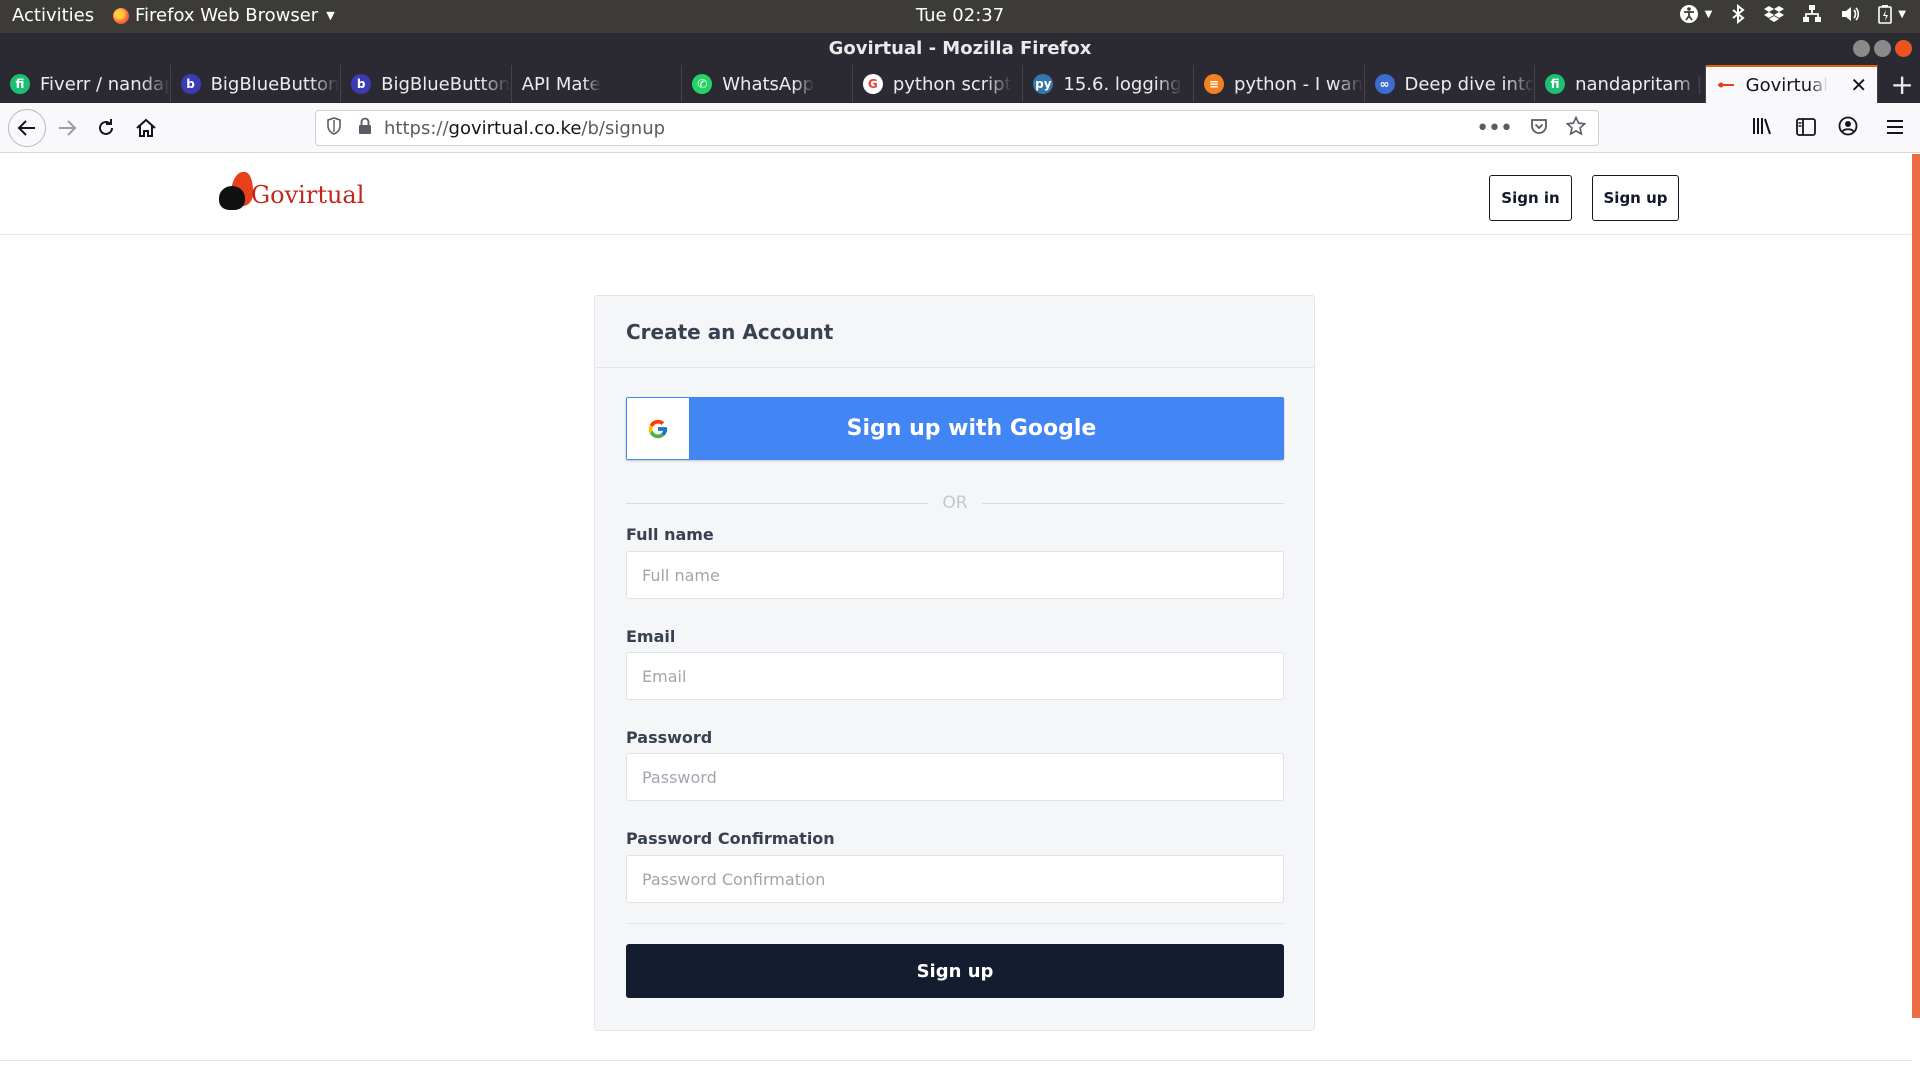 The image size is (1920, 1080). What do you see at coordinates (1895, 128) in the screenshot?
I see `hamburger-menu-icon` at bounding box center [1895, 128].